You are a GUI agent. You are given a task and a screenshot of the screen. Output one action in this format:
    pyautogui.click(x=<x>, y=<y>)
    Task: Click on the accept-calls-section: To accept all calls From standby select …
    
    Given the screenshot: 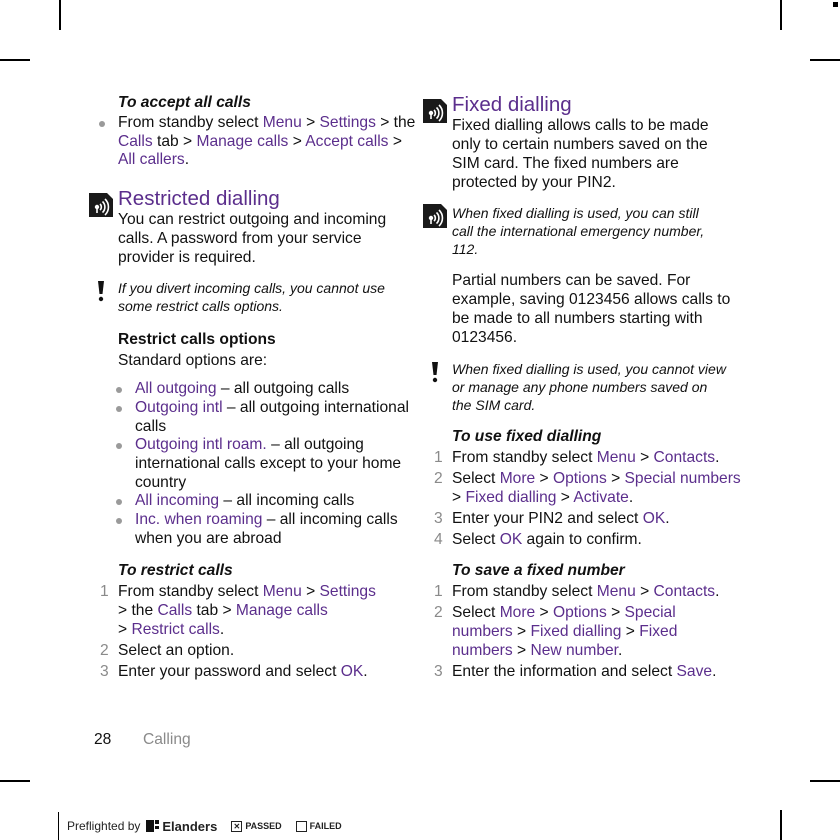 What is the action you would take?
    pyautogui.click(x=258, y=131)
    